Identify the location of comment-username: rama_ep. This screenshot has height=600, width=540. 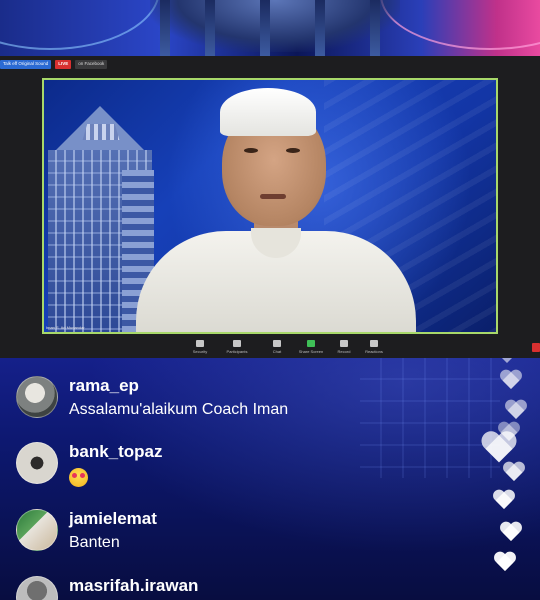
(178, 386).